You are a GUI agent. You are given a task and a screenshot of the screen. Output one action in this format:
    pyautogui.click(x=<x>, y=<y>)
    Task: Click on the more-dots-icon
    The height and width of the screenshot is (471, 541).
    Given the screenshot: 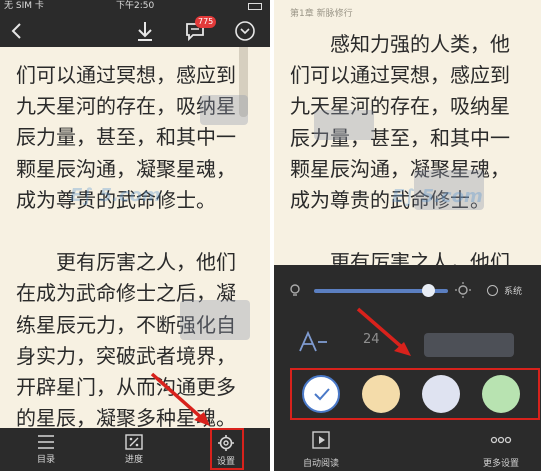 What is the action you would take?
    pyautogui.click(x=501, y=440)
    